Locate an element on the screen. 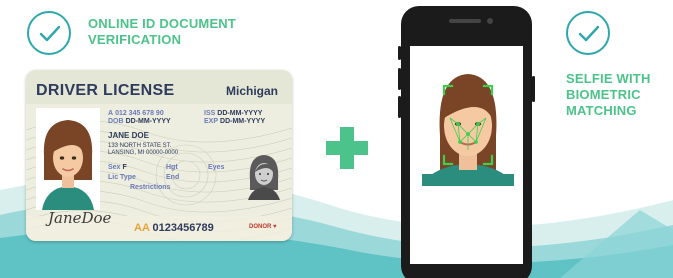 The height and width of the screenshot is (278, 673). sex-value: F is located at coordinates (124, 167).